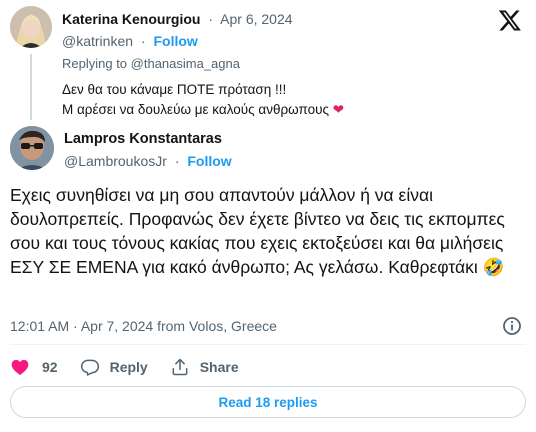 This screenshot has width=536, height=432. What do you see at coordinates (256, 19) in the screenshot?
I see `tweet-date: Apr 6, 2024` at bounding box center [256, 19].